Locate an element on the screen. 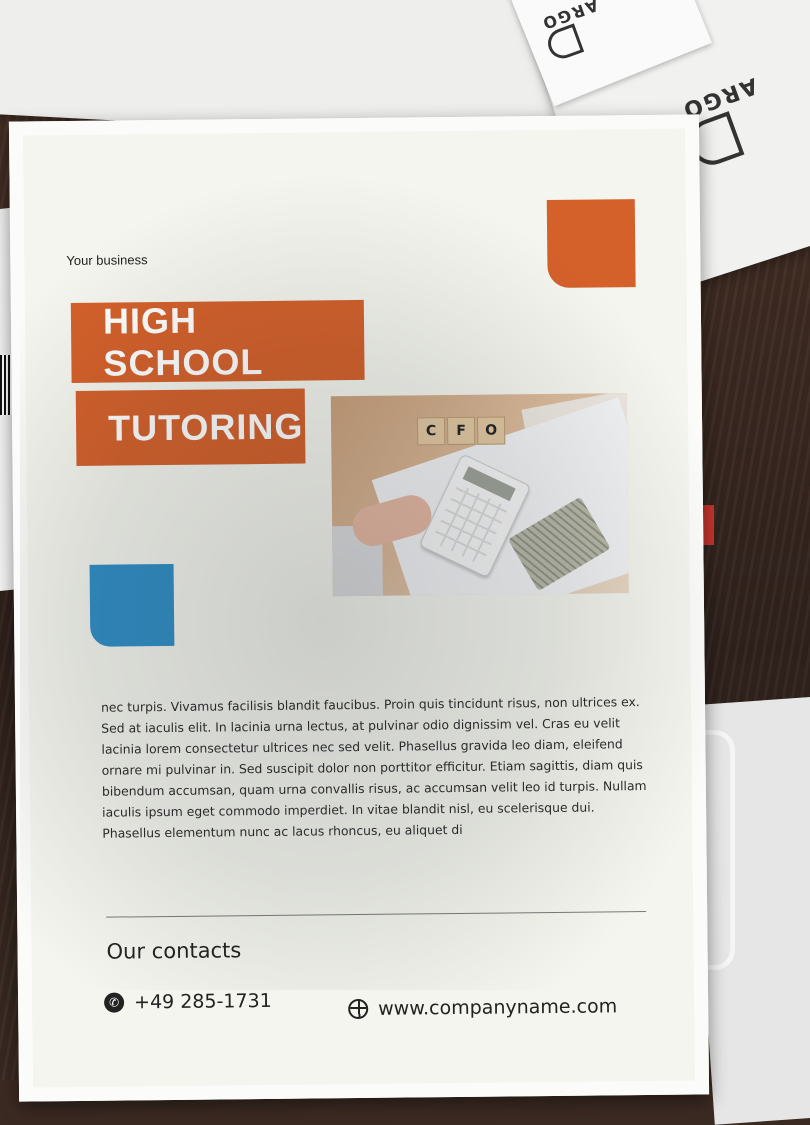 The width and height of the screenshot is (810, 1125). title-line-1: HIGH SCHOOL is located at coordinates (217, 342).